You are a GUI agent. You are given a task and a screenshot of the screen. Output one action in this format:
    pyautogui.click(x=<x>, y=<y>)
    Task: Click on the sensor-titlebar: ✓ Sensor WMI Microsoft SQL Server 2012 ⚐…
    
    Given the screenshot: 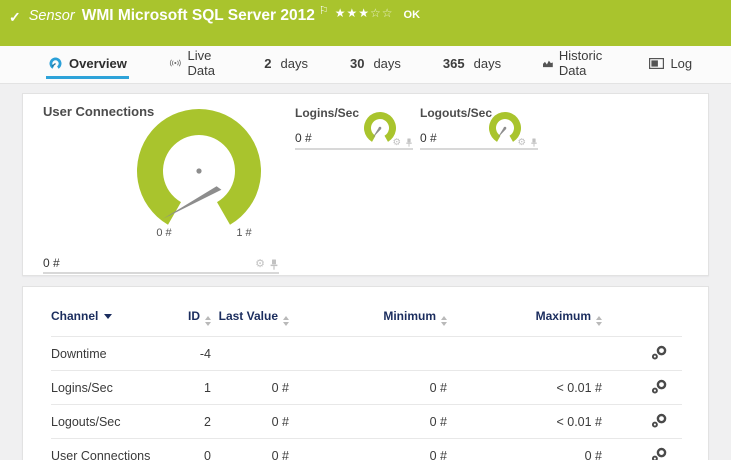 What is the action you would take?
    pyautogui.click(x=365, y=23)
    